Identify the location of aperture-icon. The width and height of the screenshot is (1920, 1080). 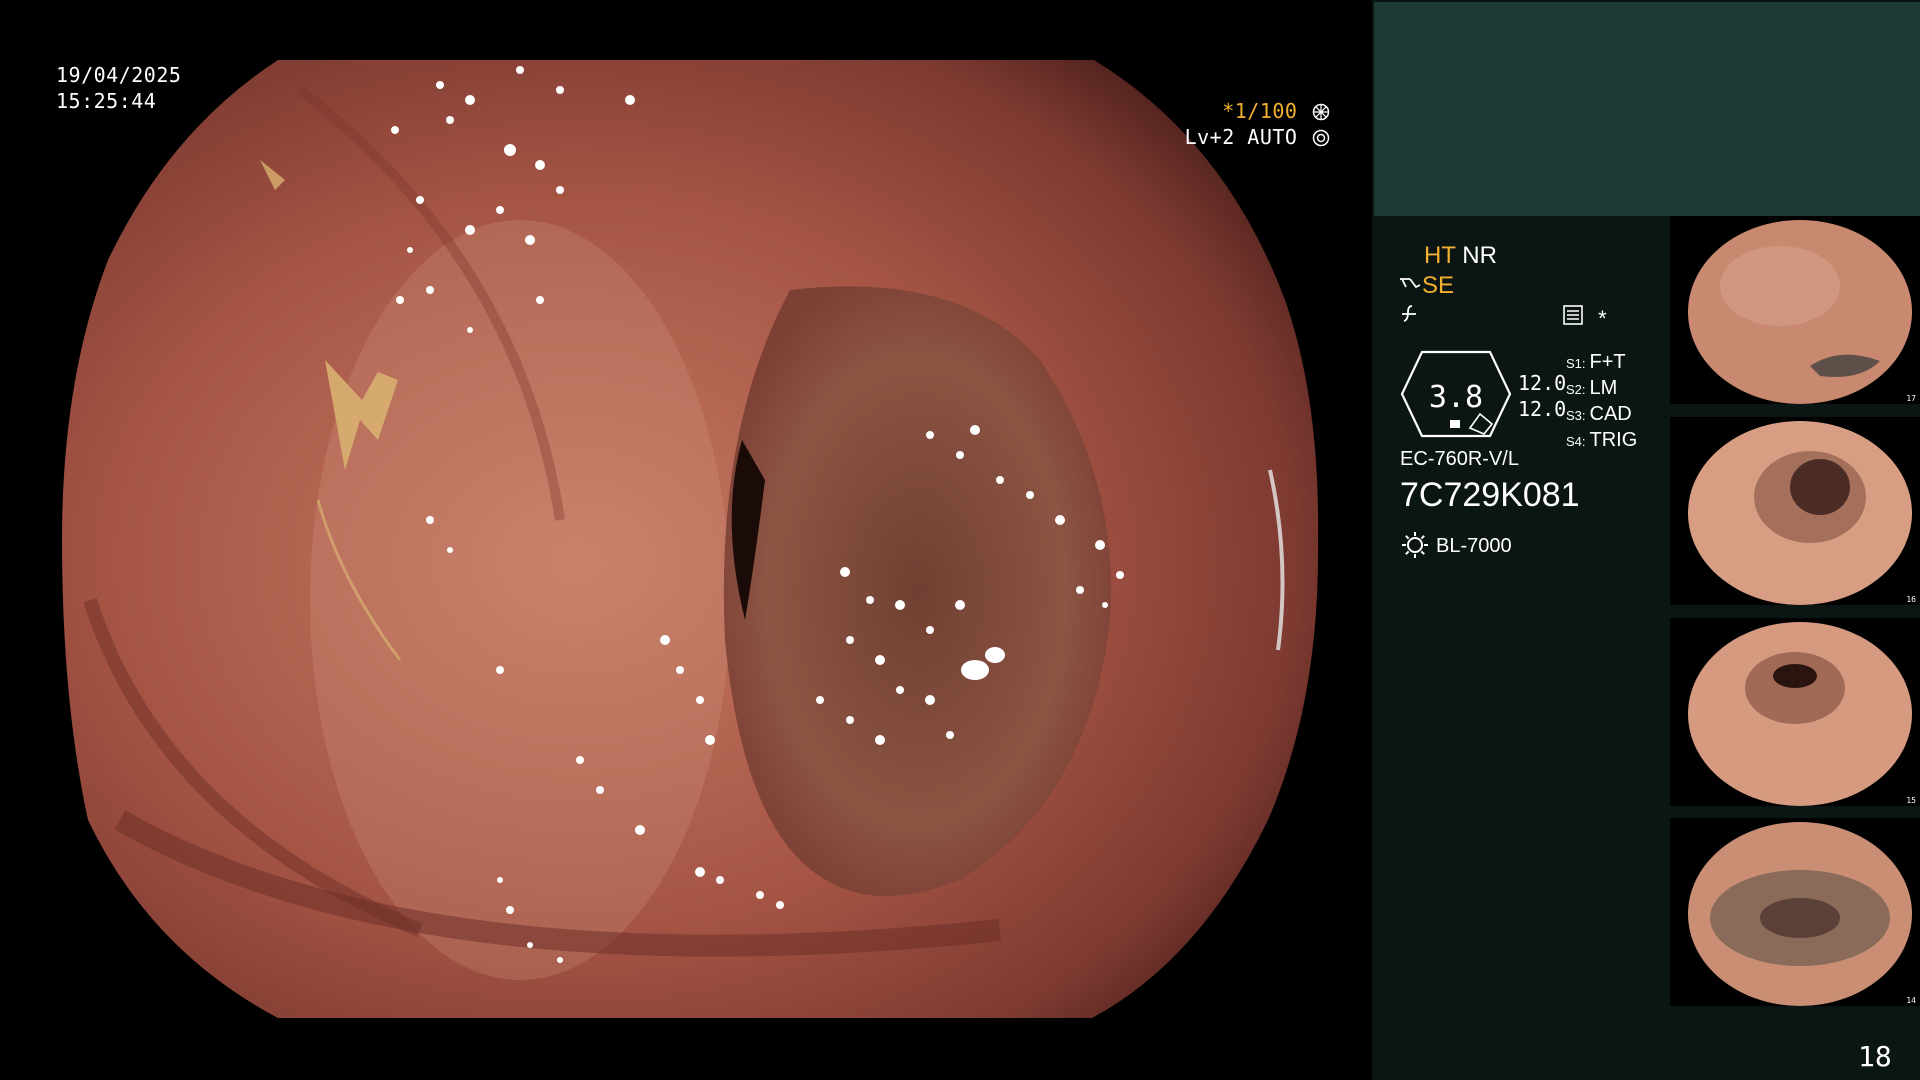
(1321, 112).